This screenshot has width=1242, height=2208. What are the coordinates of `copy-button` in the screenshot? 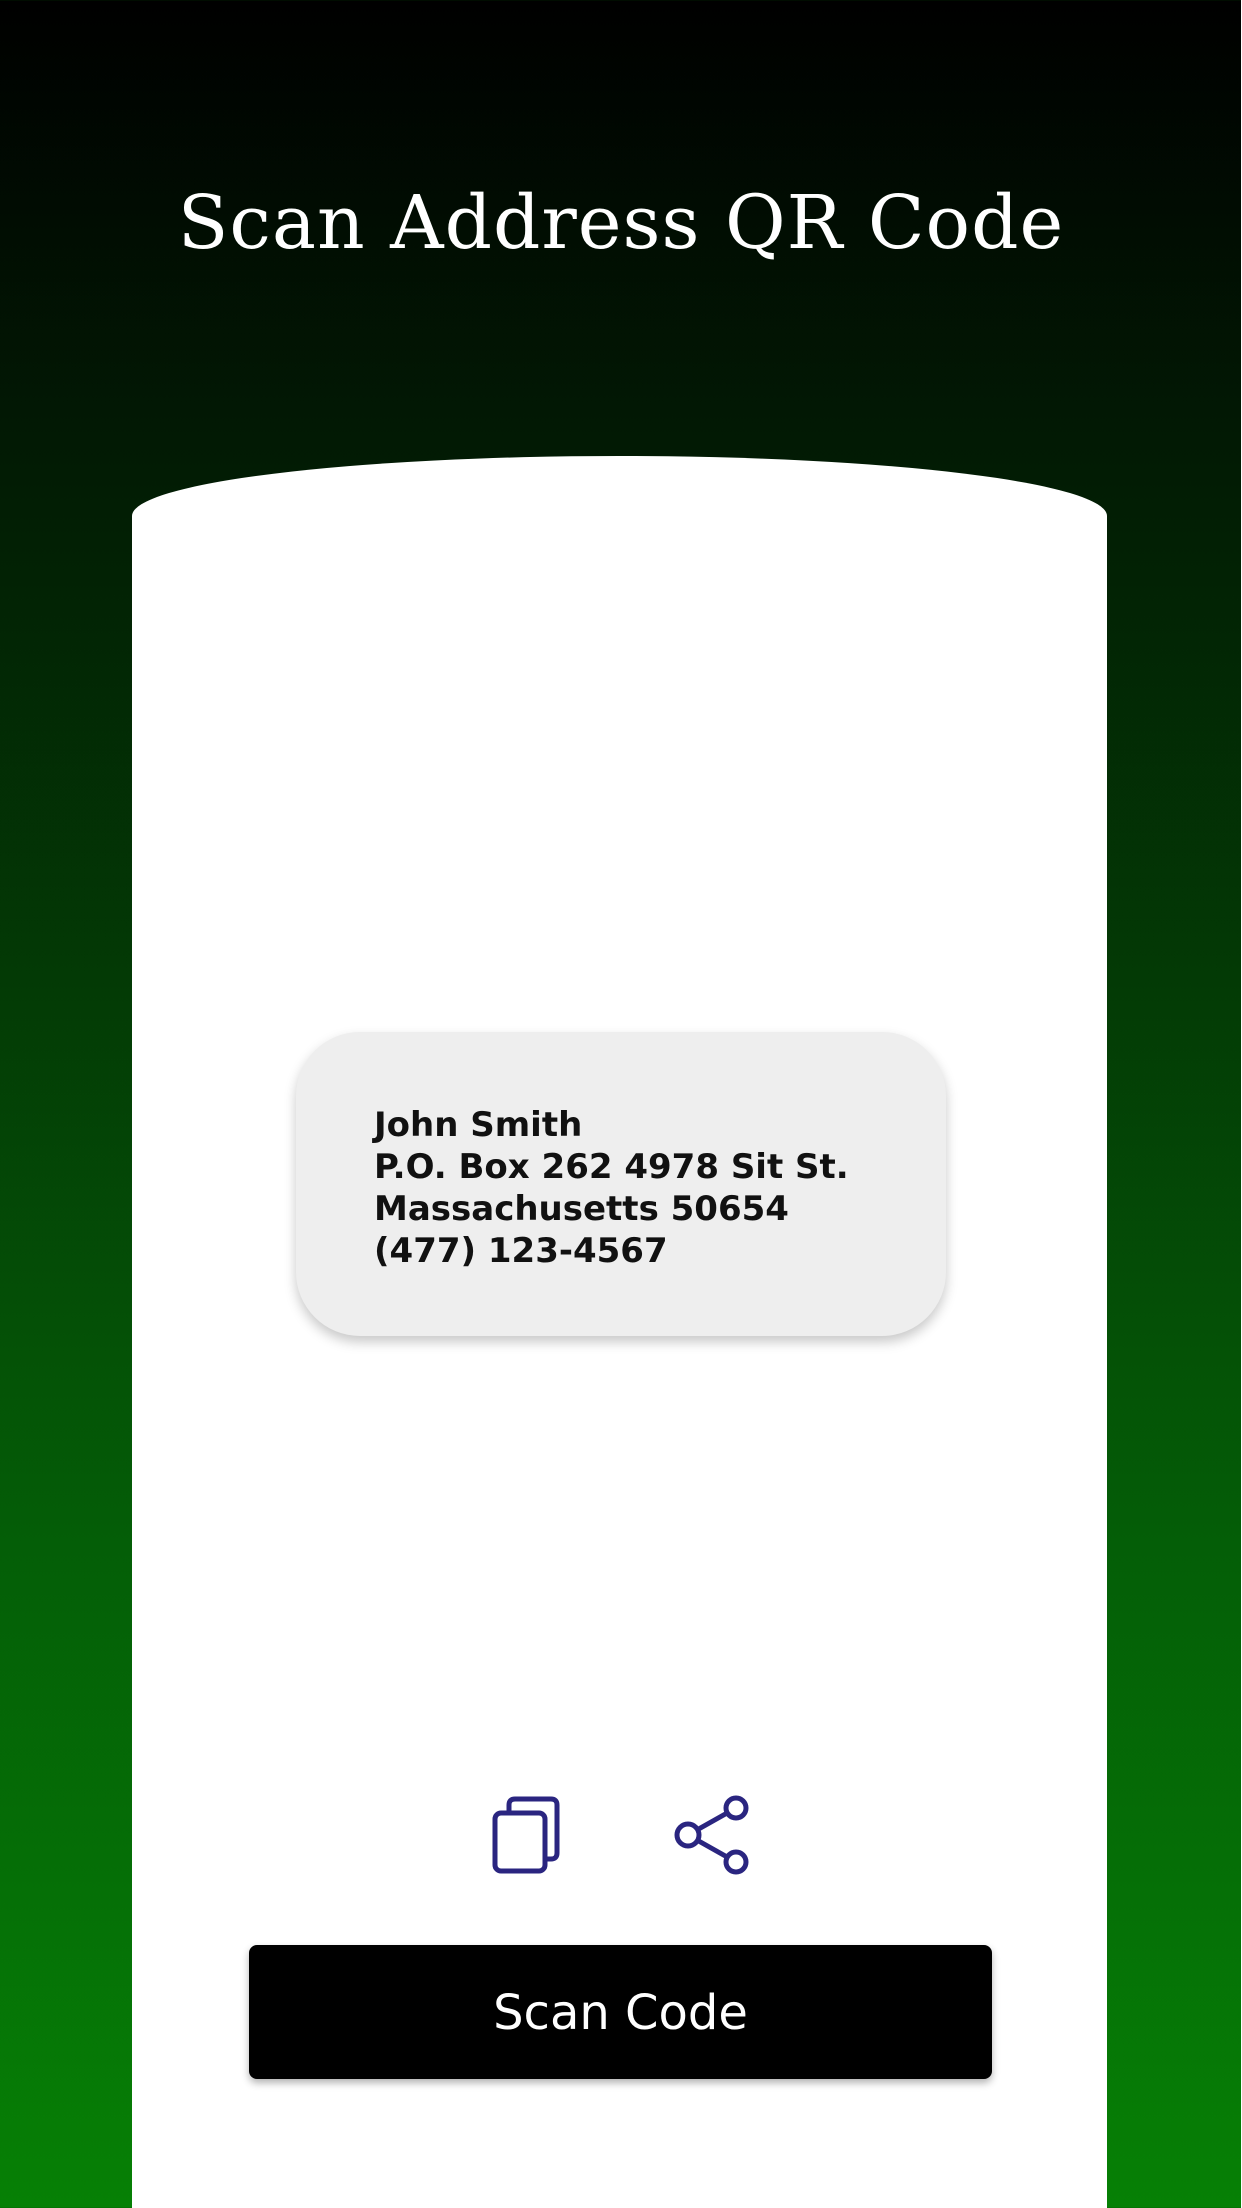 It's located at (529, 1835).